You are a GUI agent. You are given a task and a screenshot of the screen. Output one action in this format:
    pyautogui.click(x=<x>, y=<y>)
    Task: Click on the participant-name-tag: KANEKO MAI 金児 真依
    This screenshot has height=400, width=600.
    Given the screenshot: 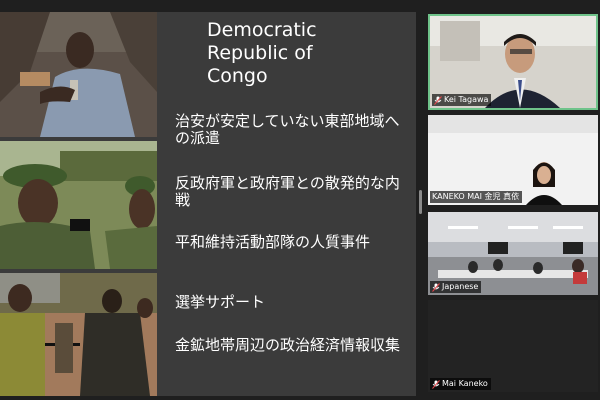 What is the action you would take?
    pyautogui.click(x=476, y=197)
    